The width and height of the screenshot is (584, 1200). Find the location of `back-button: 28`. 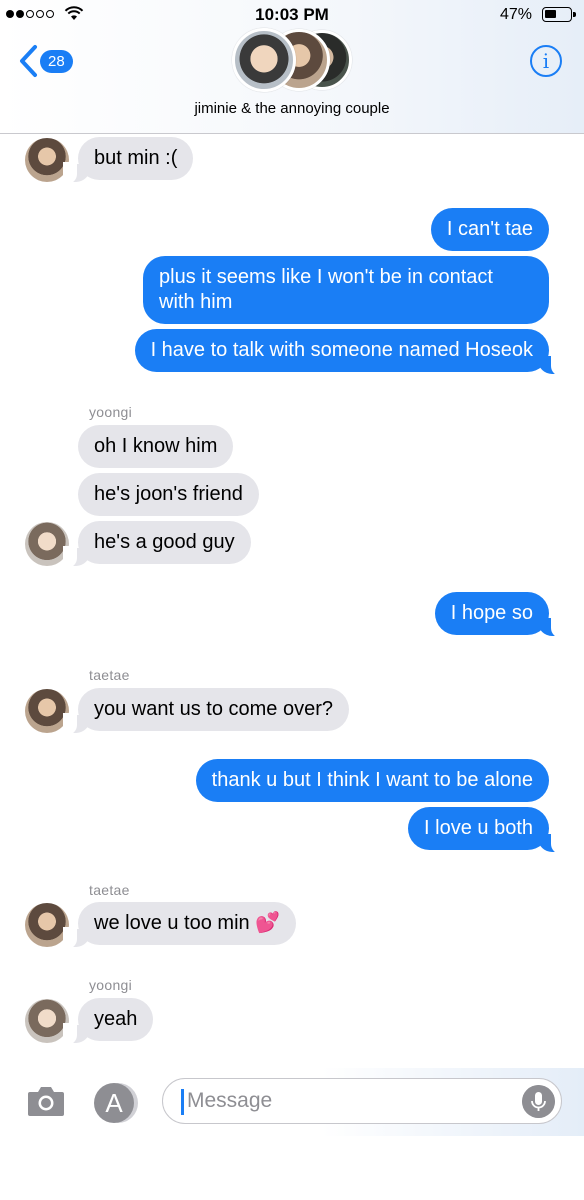

back-button: 28 is located at coordinates (45, 61).